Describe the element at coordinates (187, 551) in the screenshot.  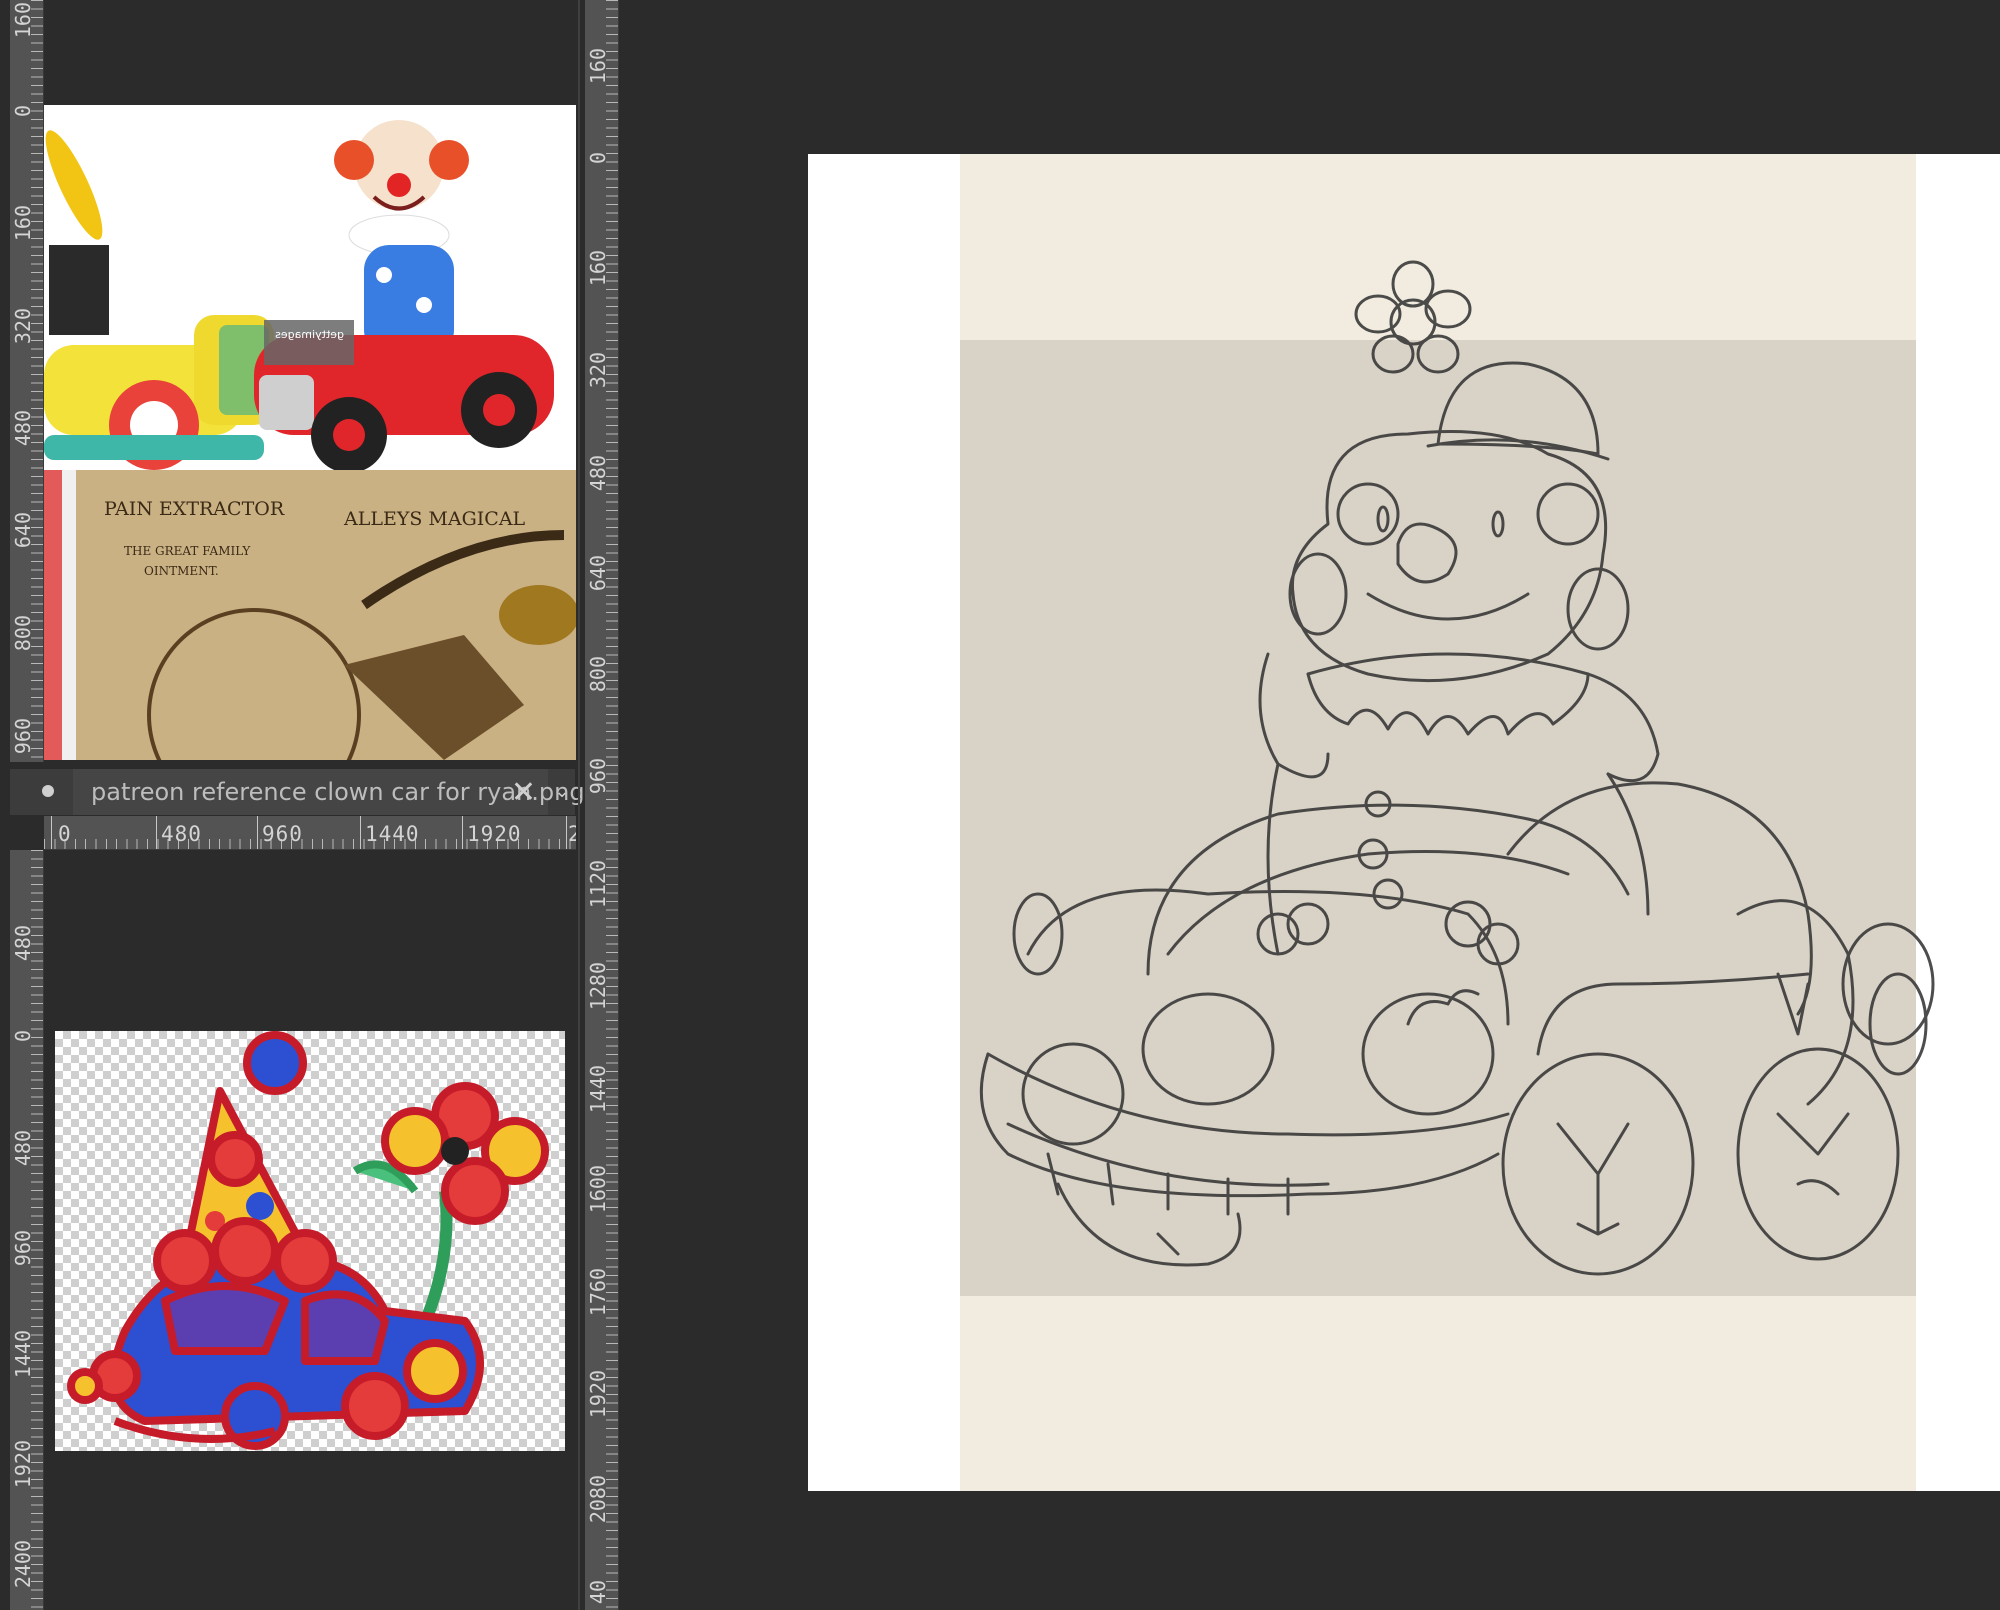
I see `svg-text: THE GREAT FAMILY` at that location.